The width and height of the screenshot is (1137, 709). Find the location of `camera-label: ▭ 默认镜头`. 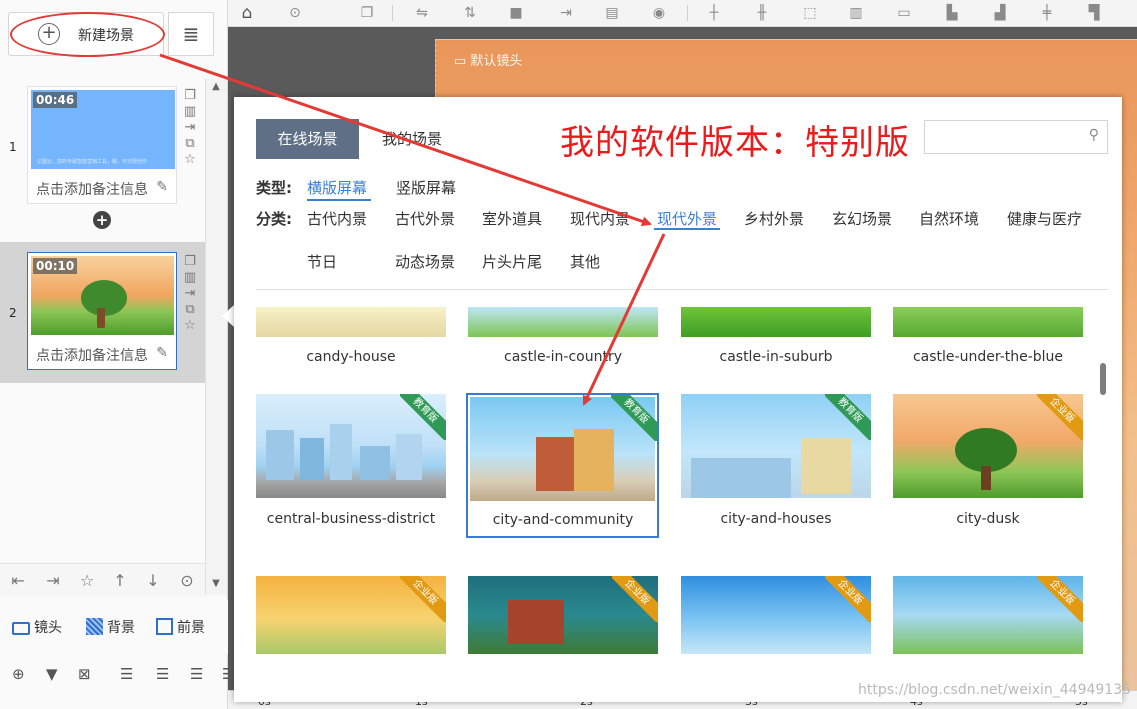

camera-label: ▭ 默认镜头 is located at coordinates (488, 61).